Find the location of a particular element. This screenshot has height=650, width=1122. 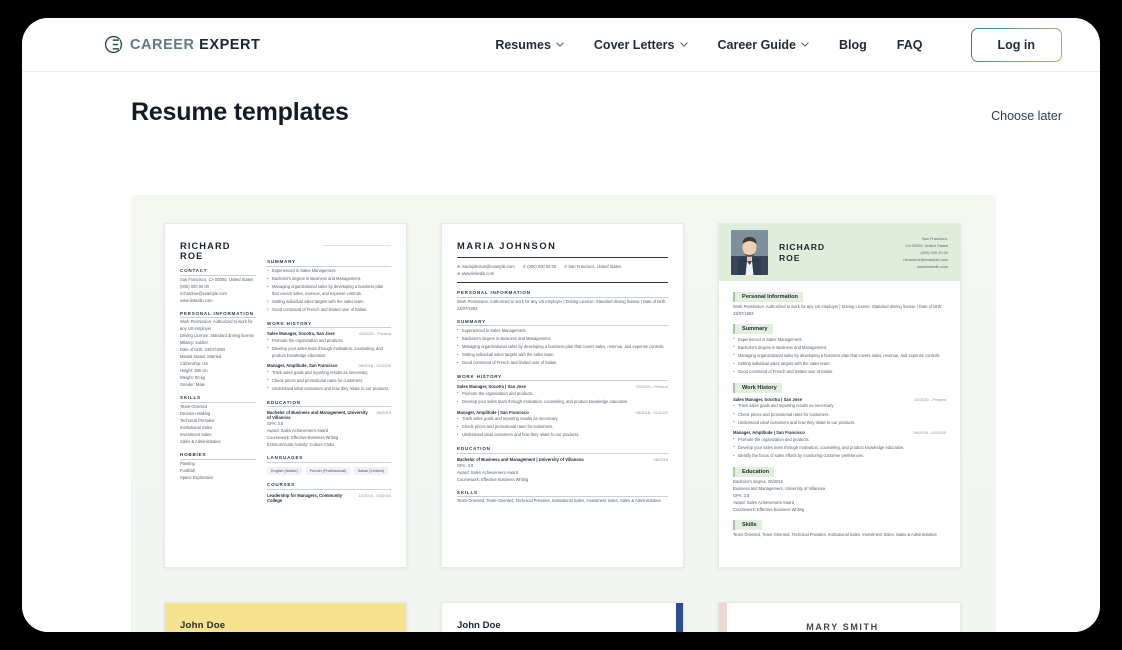

education-line: GPA: 3.8 is located at coordinates (275, 423).